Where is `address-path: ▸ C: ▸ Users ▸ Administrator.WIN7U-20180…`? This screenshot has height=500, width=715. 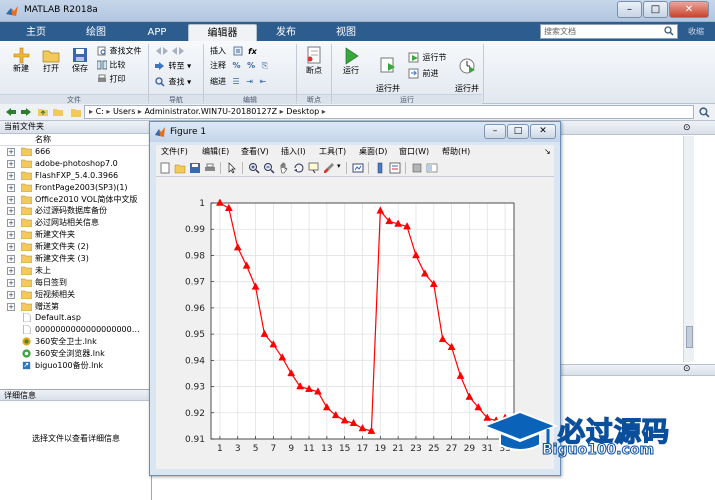
address-path: ▸ C: ▸ Users ▸ Administrator.WIN7U-20180… is located at coordinates (389, 112).